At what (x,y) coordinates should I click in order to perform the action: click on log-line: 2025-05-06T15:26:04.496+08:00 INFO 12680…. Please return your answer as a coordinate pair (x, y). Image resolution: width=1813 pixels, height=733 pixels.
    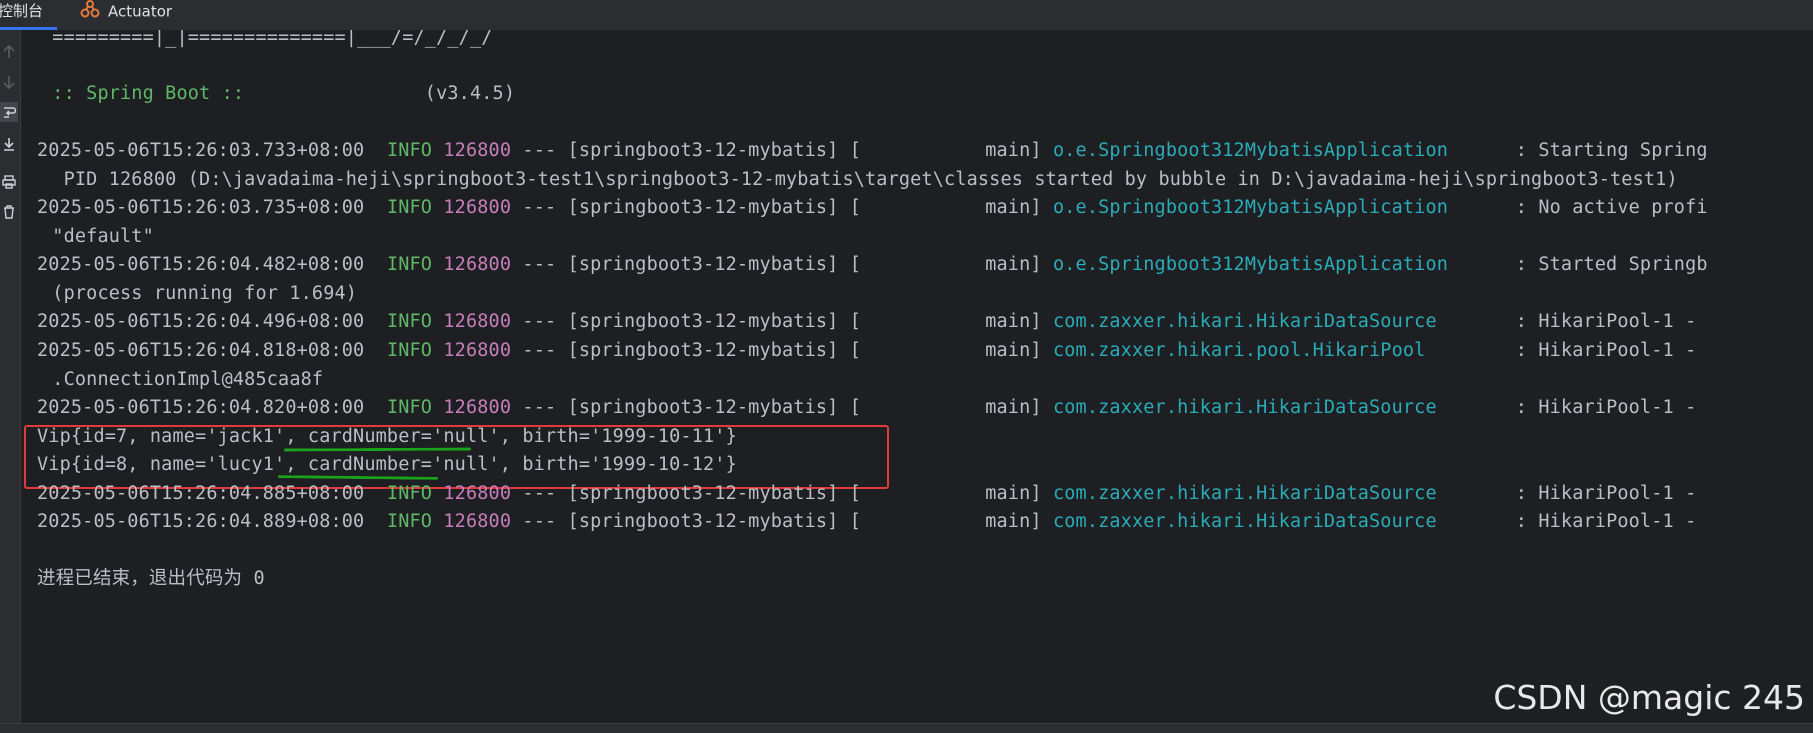
    Looking at the image, I should click on (866, 322).